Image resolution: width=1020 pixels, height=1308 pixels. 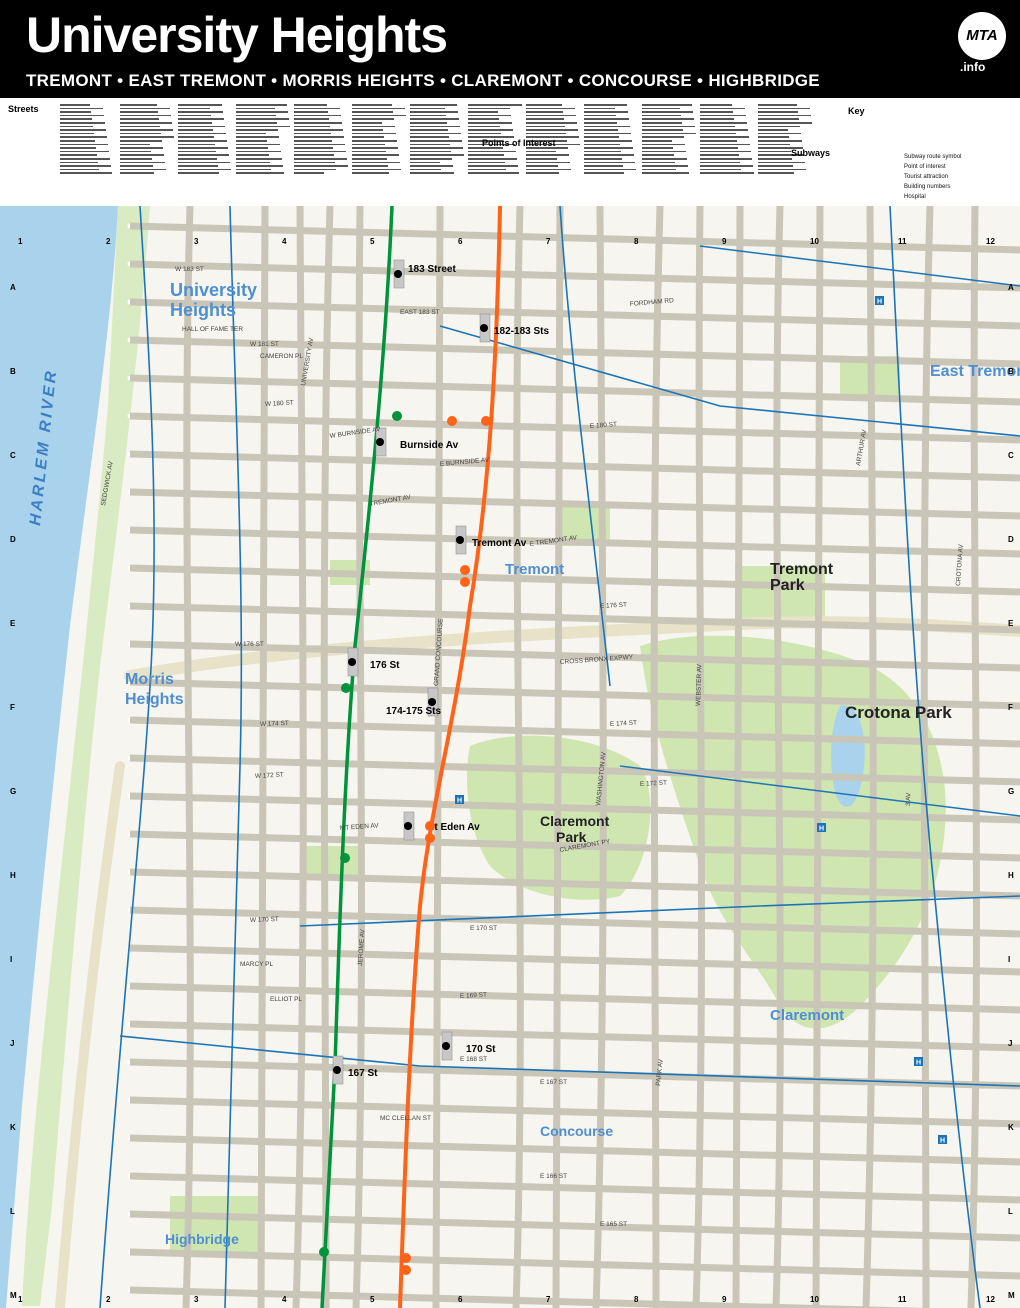 What do you see at coordinates (926, 177) in the screenshot?
I see `key-tourist-attraction: Tourist attraction` at bounding box center [926, 177].